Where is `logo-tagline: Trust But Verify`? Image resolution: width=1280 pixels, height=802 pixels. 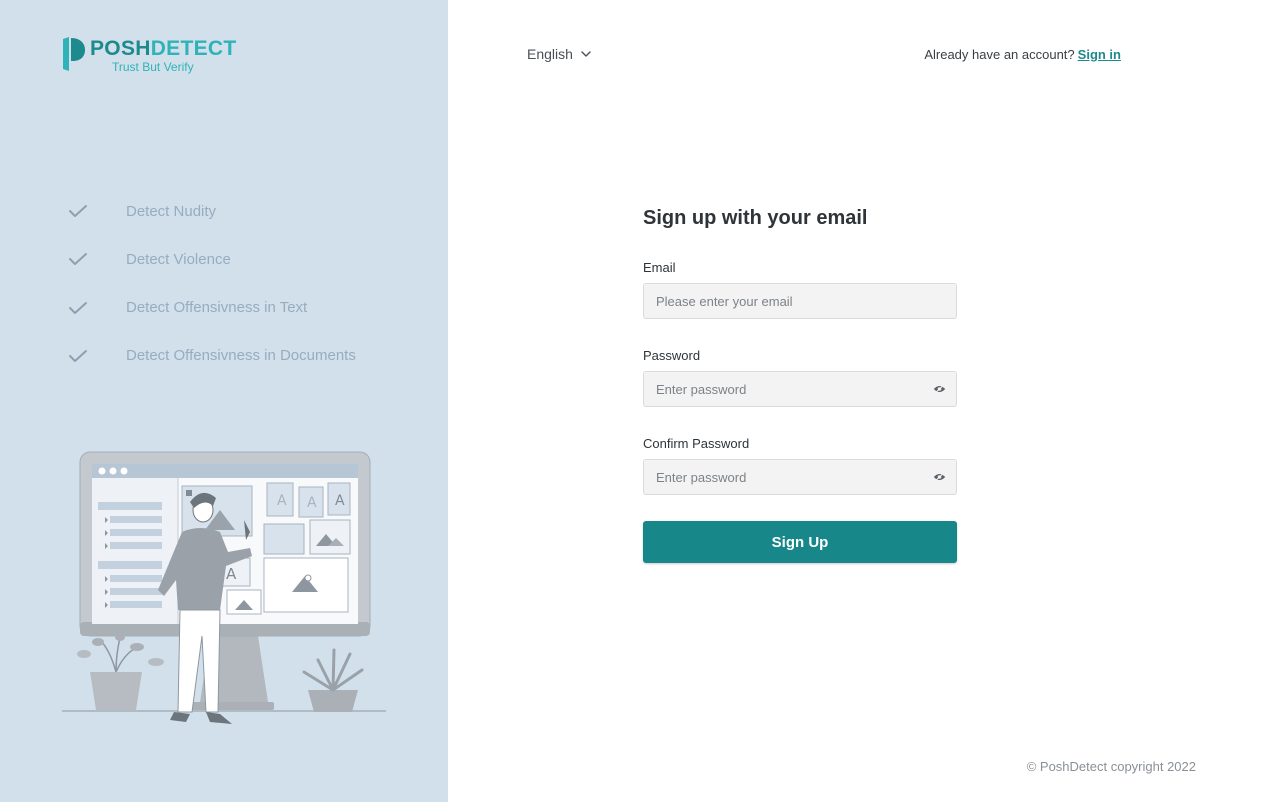
logo-tagline: Trust But Verify is located at coordinates (153, 67).